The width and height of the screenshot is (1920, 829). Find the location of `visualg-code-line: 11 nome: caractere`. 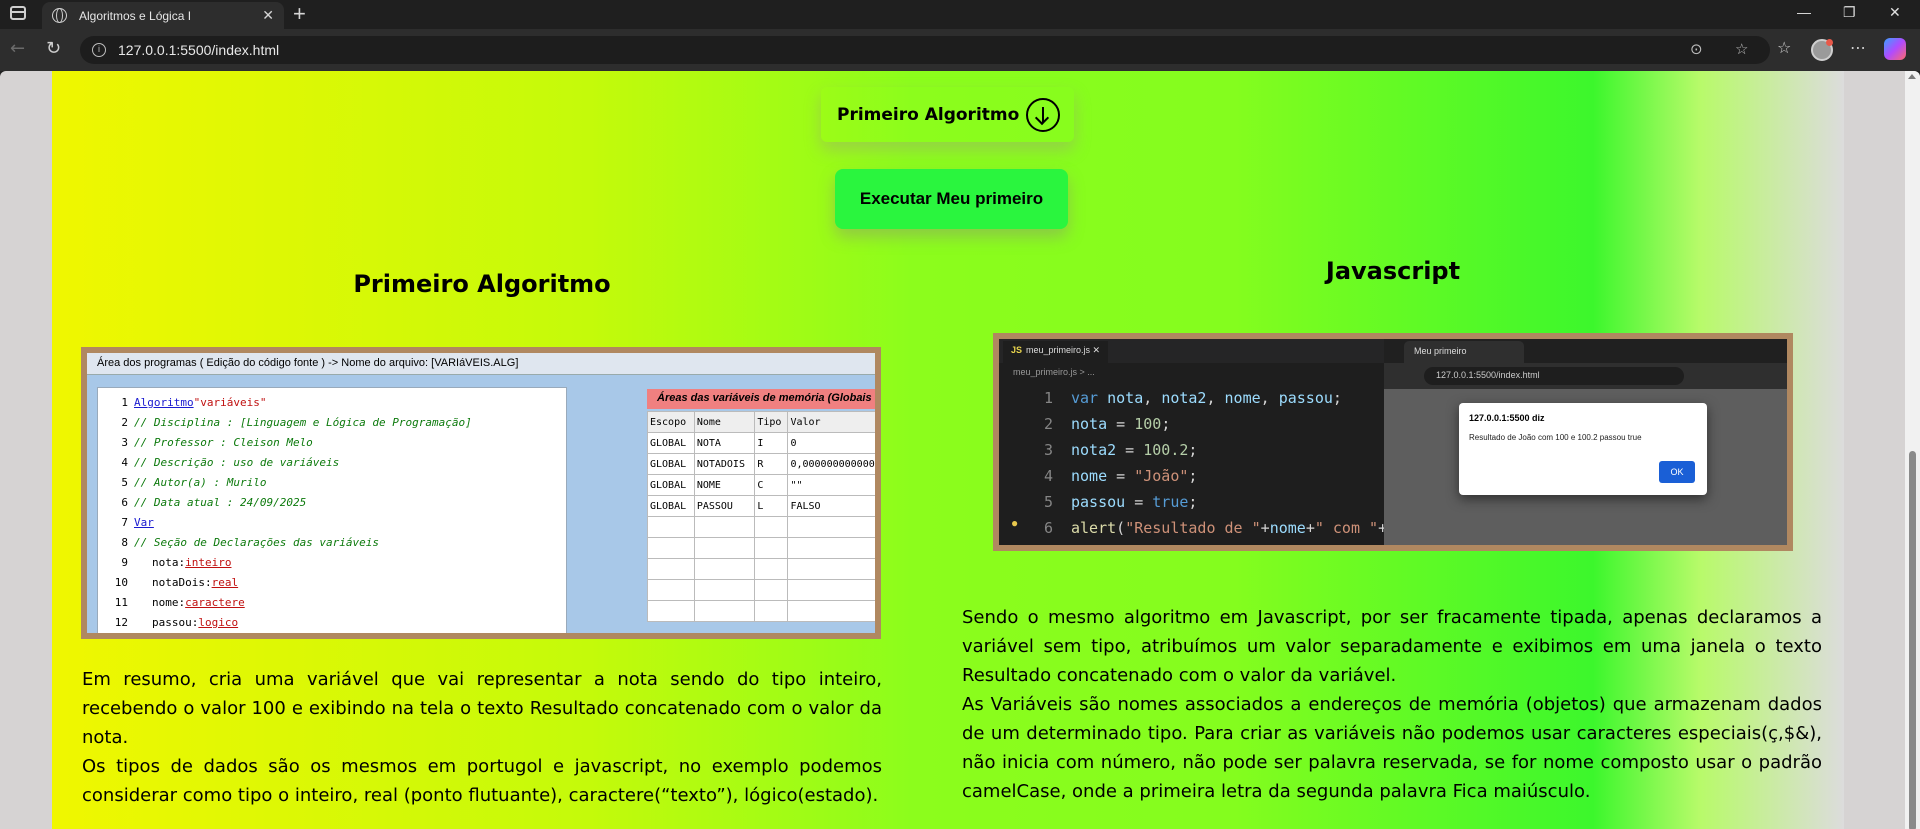

visualg-code-line: 11 nome: caractere is located at coordinates (179, 602).